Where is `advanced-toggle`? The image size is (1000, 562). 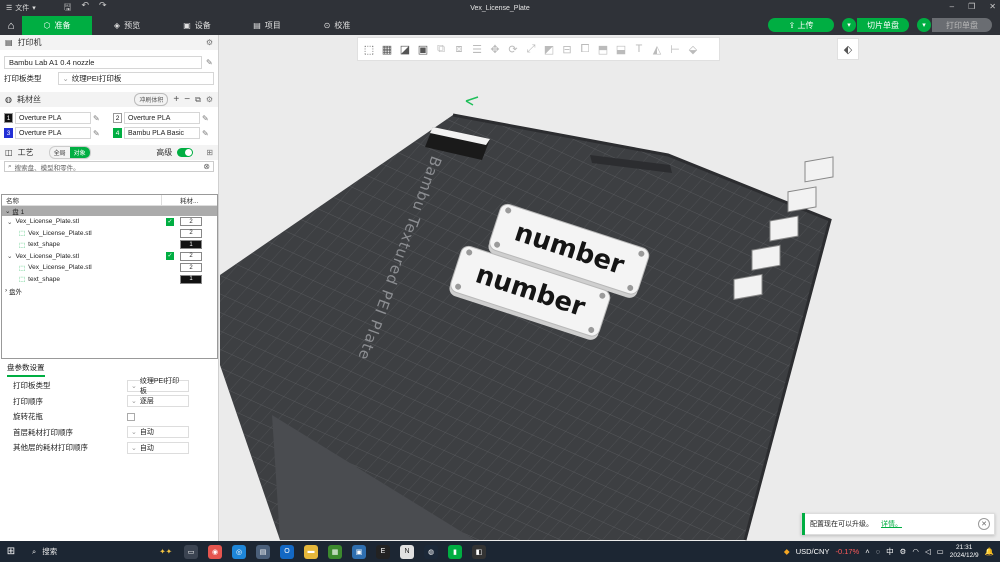
advanced-toggle is located at coordinates (185, 152).